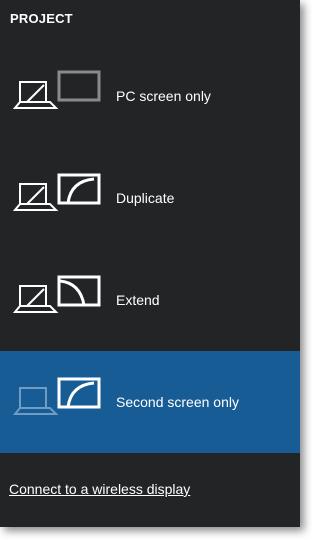 The image size is (320, 540). What do you see at coordinates (99, 489) in the screenshot?
I see `connect-wireless-display-link: Connect to a wireless display` at bounding box center [99, 489].